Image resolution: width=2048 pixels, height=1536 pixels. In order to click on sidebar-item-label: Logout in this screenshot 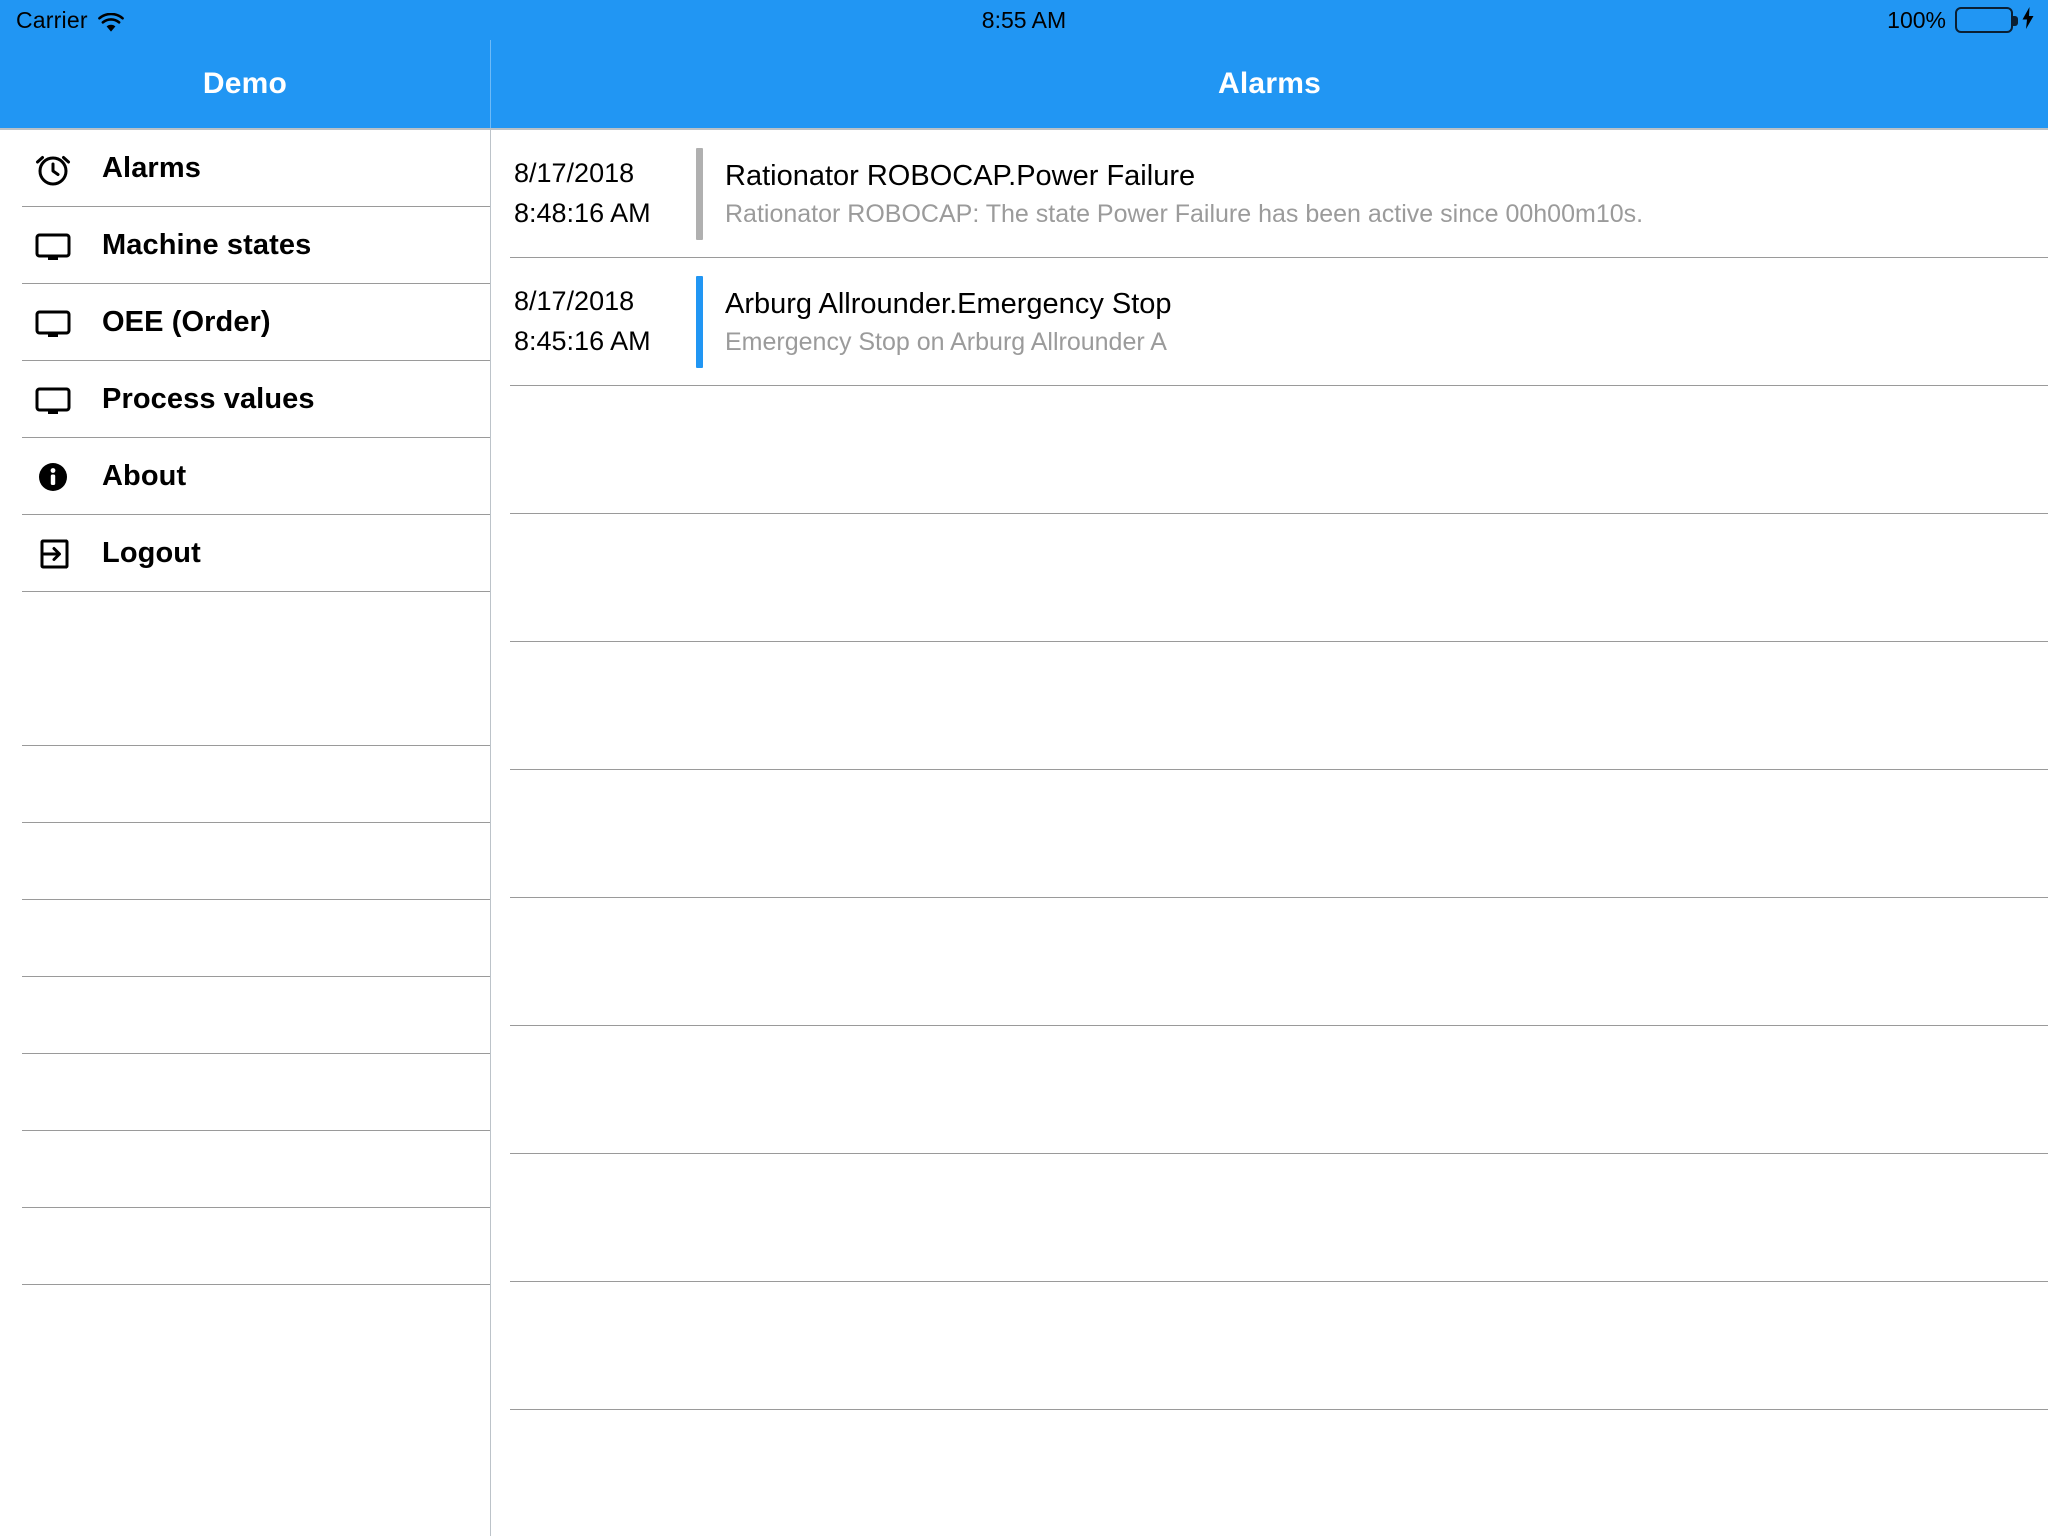, I will do `click(151, 553)`.